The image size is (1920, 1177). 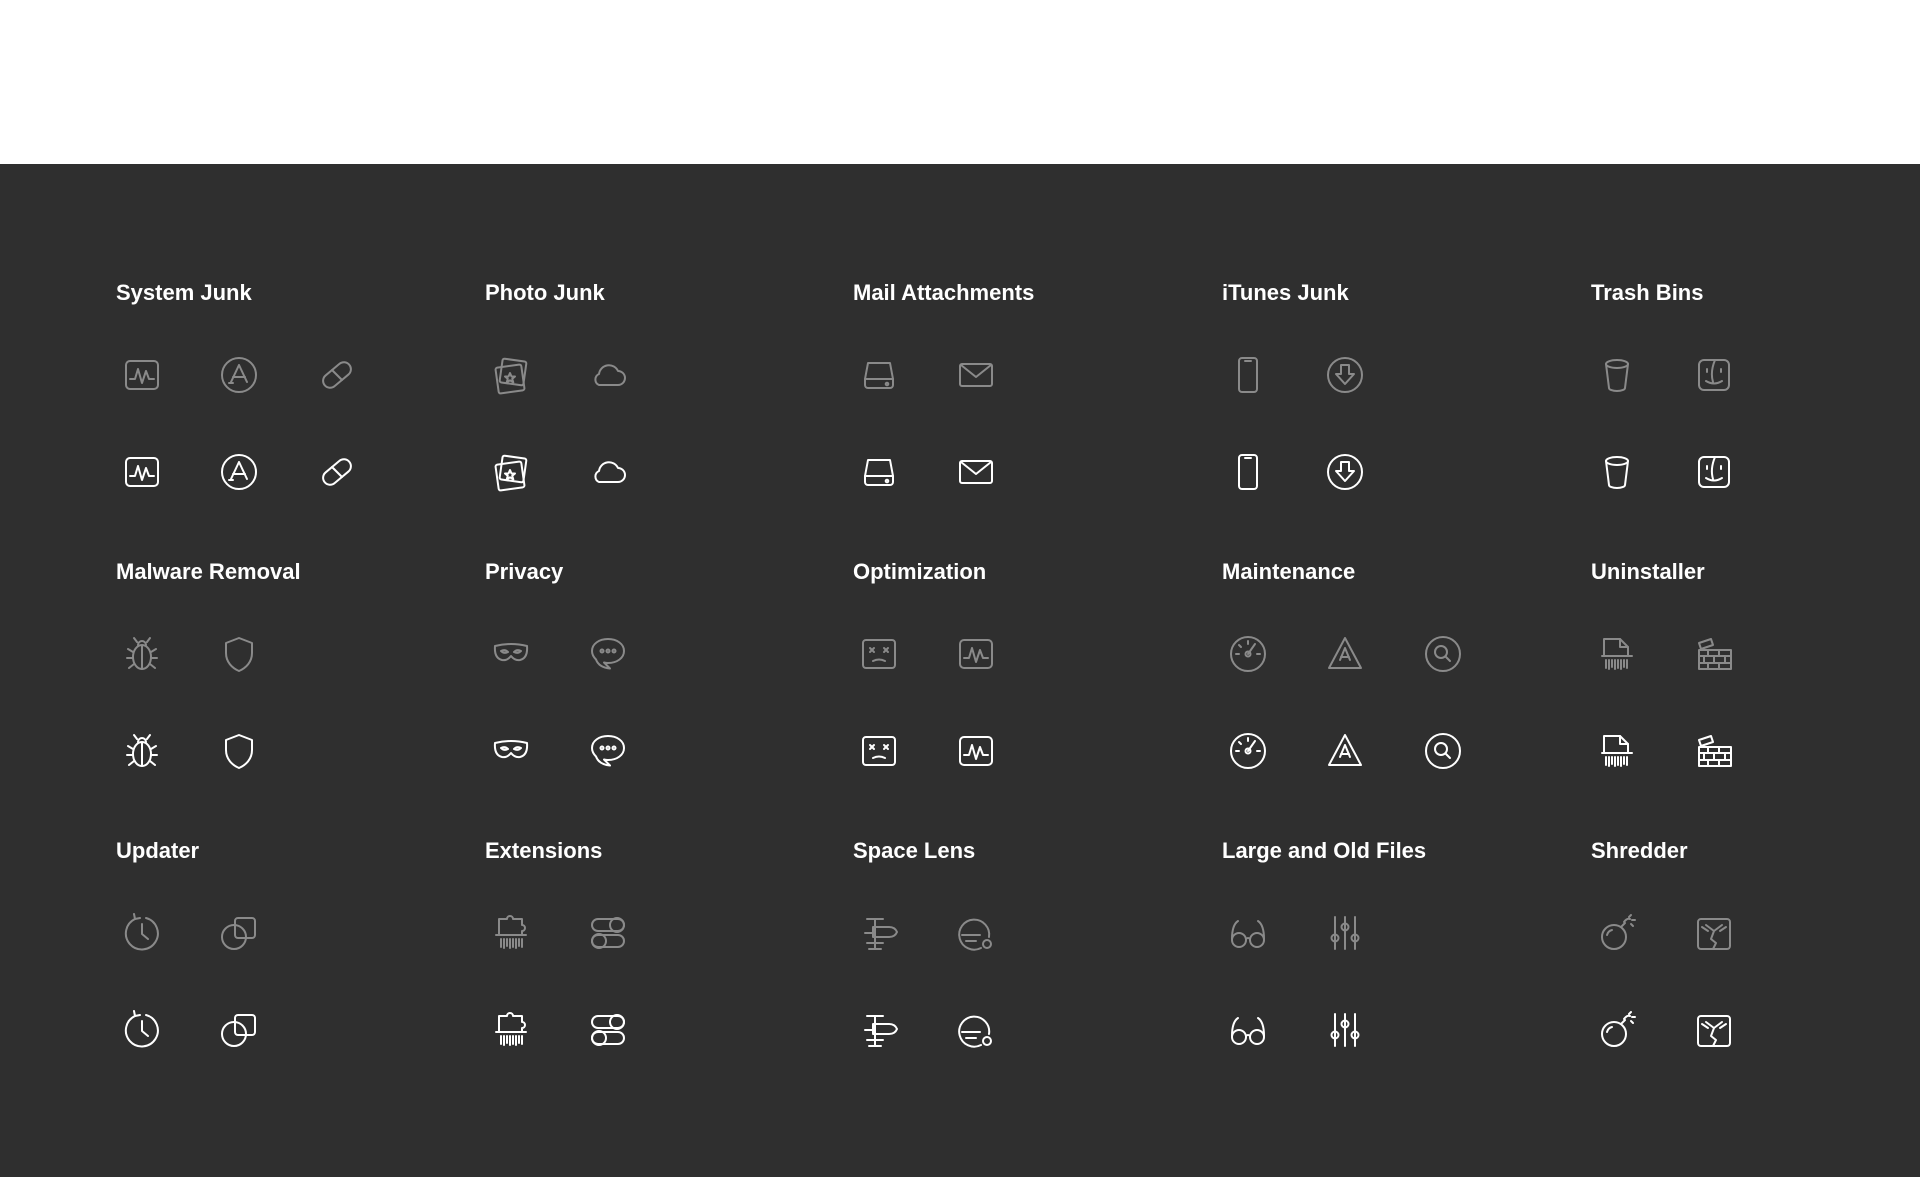 I want to click on section-optimization: Optimization, so click(x=1023, y=674).